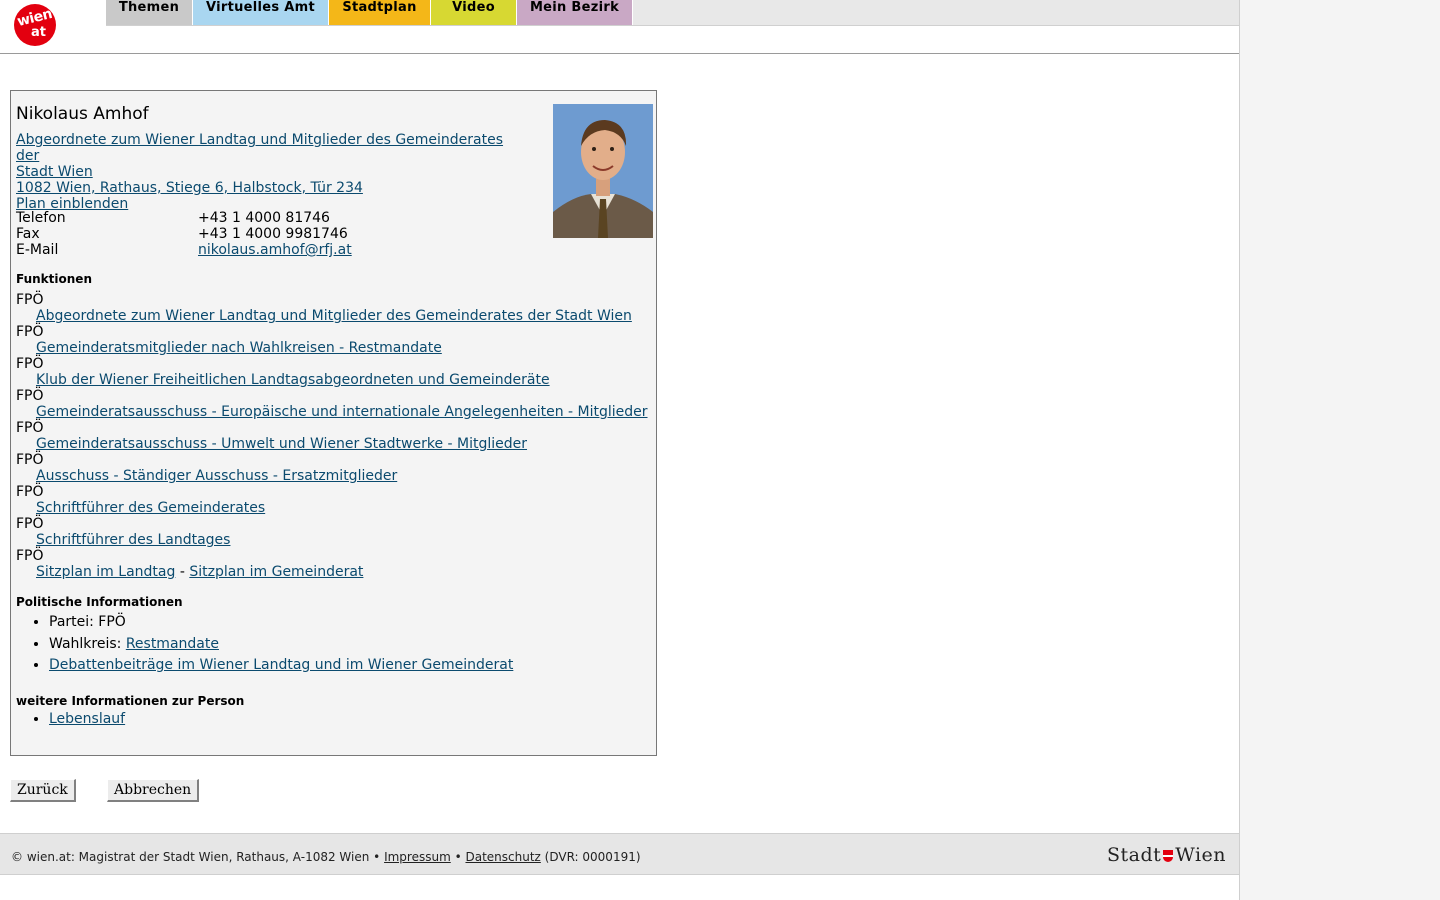 The width and height of the screenshot is (1440, 900). What do you see at coordinates (28, 234) in the screenshot?
I see `fax-label: Fax` at bounding box center [28, 234].